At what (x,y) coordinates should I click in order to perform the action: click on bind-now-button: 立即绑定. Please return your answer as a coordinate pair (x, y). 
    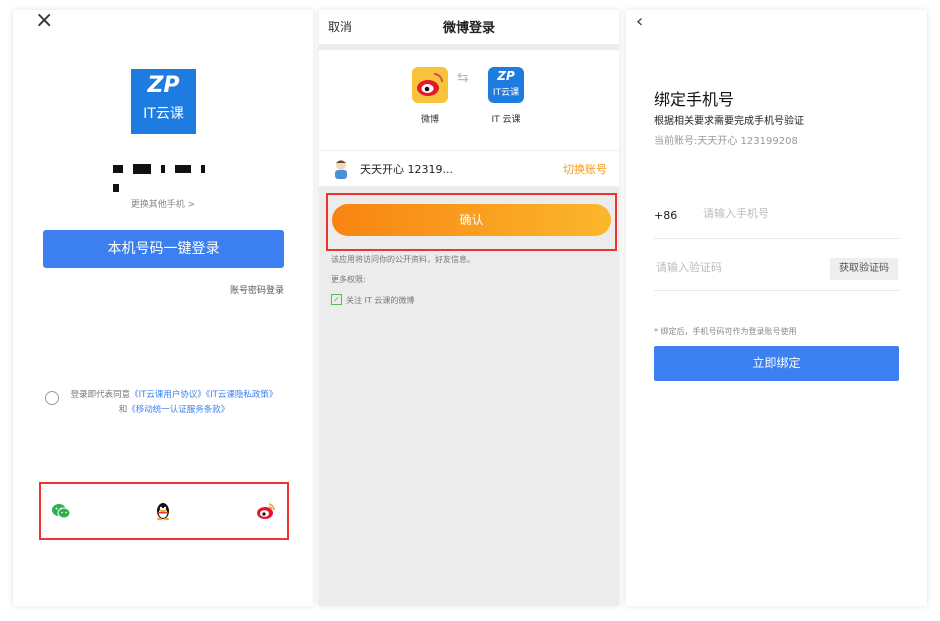
    Looking at the image, I should click on (776, 363).